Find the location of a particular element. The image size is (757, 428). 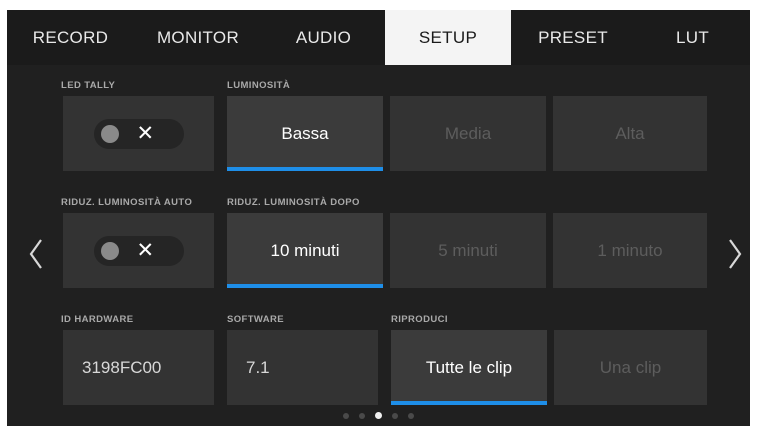

tab-preset: PRESET is located at coordinates (573, 37).